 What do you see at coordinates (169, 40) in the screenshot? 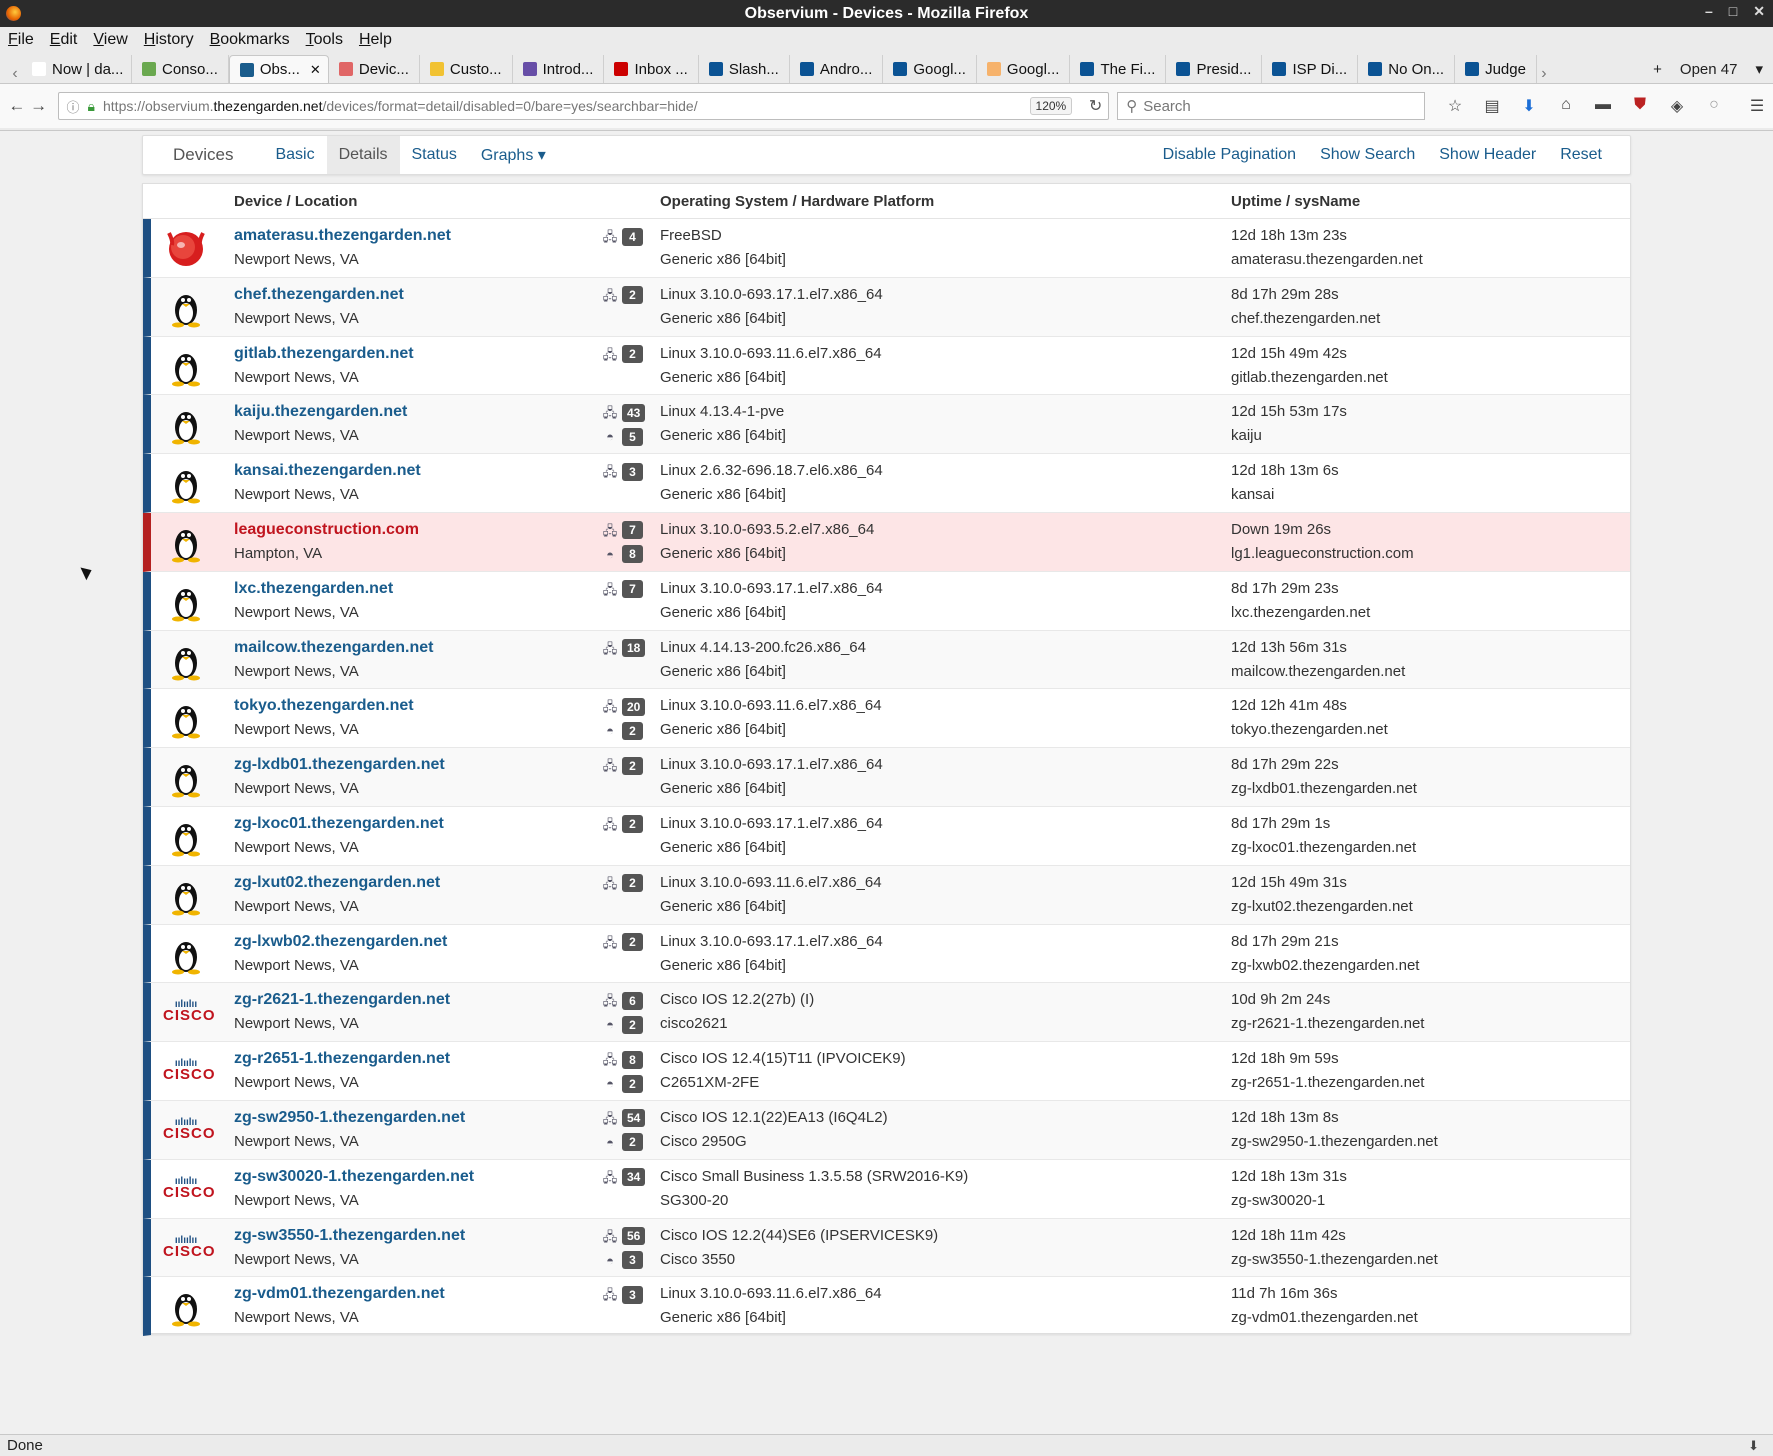
I see `menu-history: History` at bounding box center [169, 40].